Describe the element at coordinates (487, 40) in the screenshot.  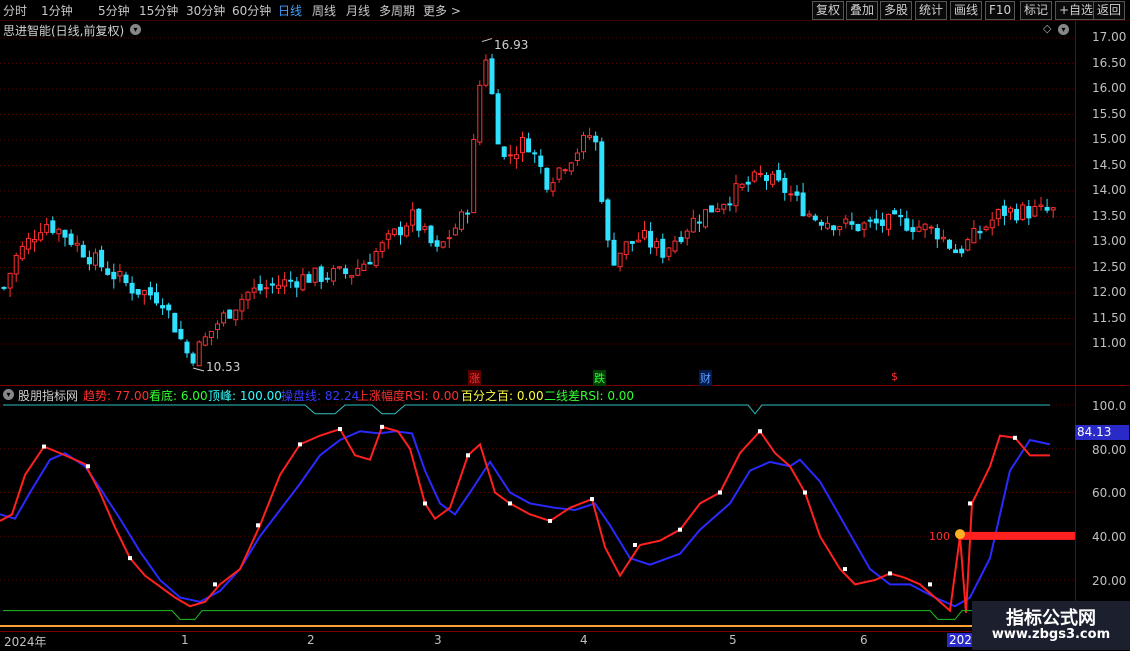
I see `high-pointer` at that location.